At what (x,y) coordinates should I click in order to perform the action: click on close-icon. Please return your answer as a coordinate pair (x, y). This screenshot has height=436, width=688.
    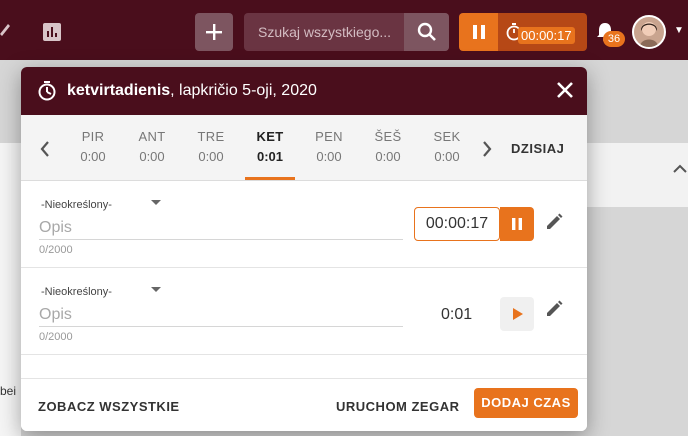
    Looking at the image, I should click on (565, 90).